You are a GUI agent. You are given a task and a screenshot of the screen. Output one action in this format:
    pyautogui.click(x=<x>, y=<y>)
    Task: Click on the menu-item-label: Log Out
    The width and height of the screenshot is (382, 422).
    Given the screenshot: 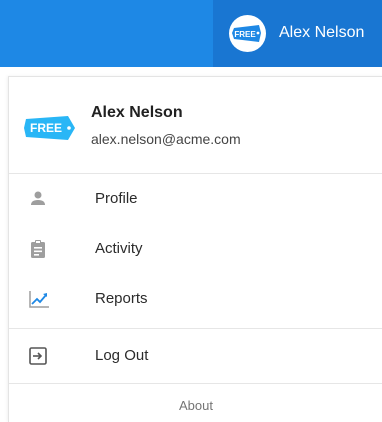 What is the action you would take?
    pyautogui.click(x=122, y=355)
    